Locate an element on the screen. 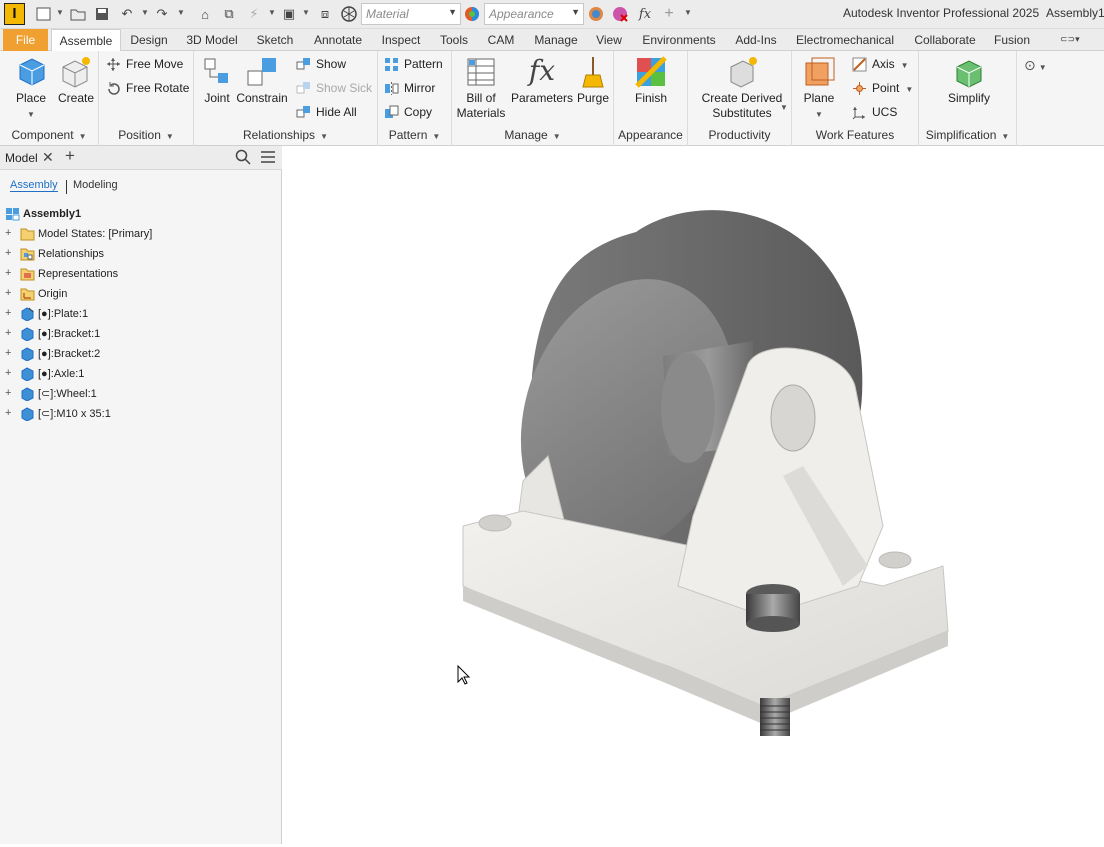  undo-dropdown-icon: ▼ is located at coordinates (145, 12).